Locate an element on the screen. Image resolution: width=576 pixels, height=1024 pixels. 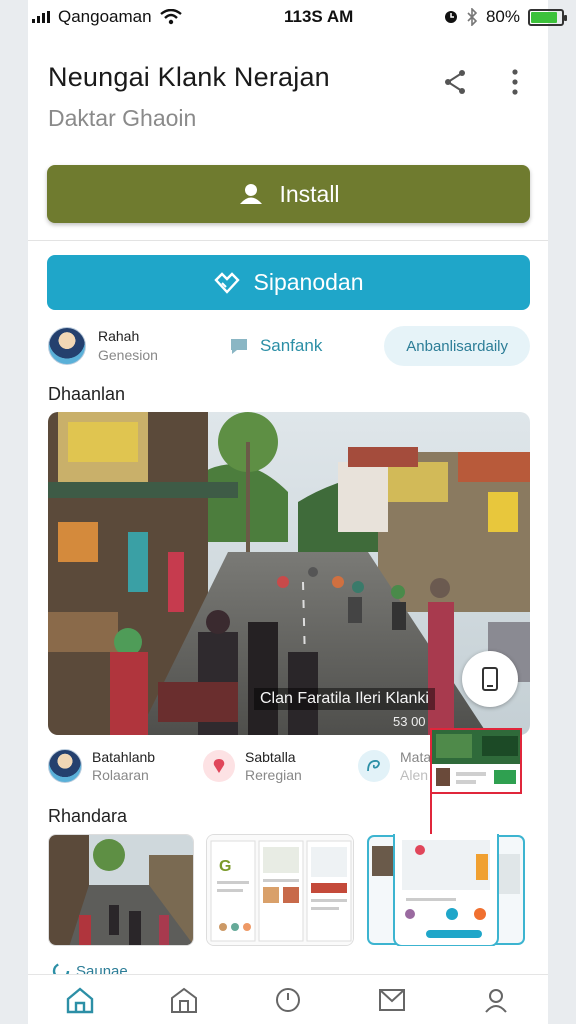
secondary-button: Sipanodan is located at coordinates (288, 282).